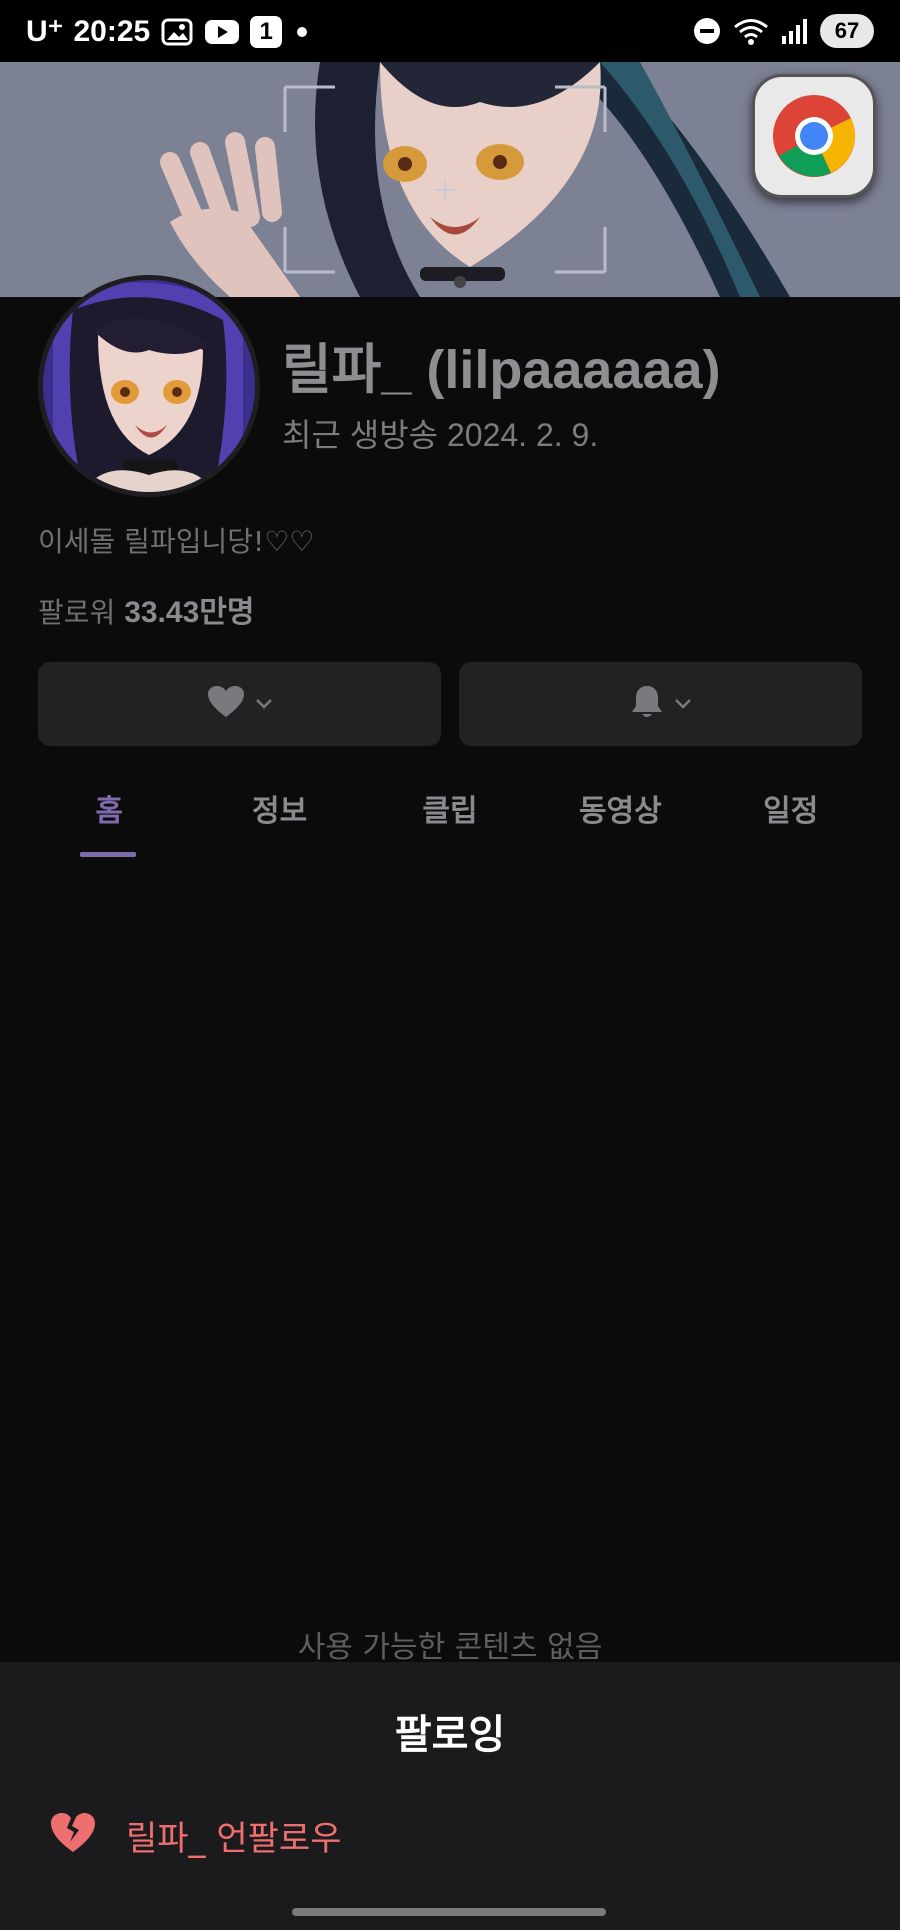 This screenshot has height=1930, width=900. What do you see at coordinates (266, 31) in the screenshot?
I see `badge-icon: 1` at bounding box center [266, 31].